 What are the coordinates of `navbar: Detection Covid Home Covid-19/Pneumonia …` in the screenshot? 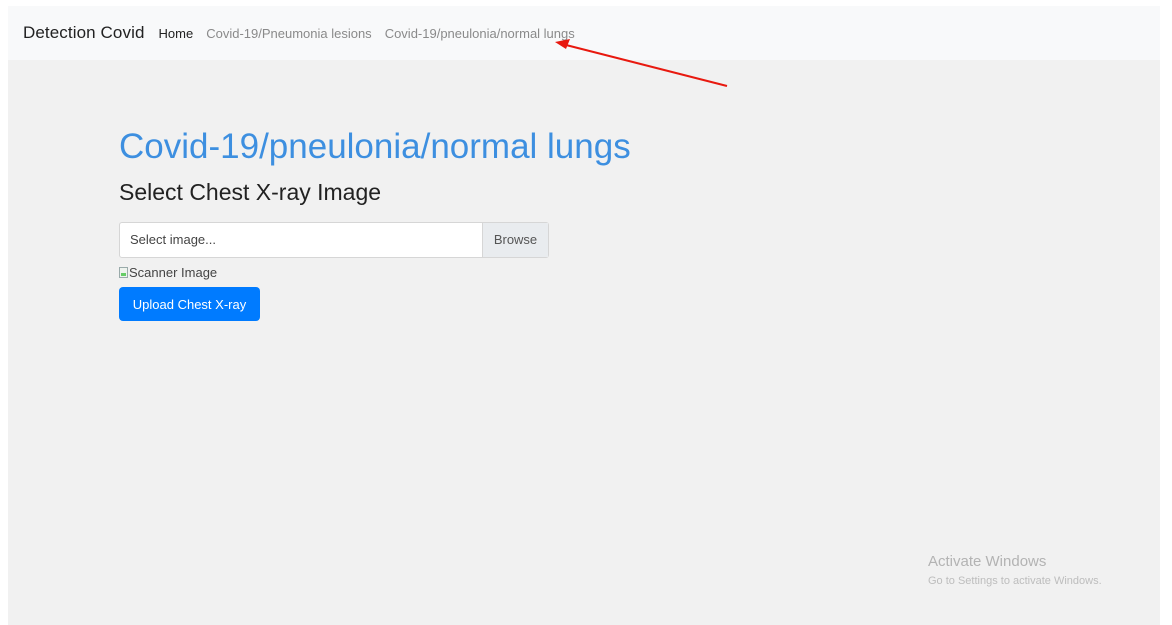 It's located at (584, 33).